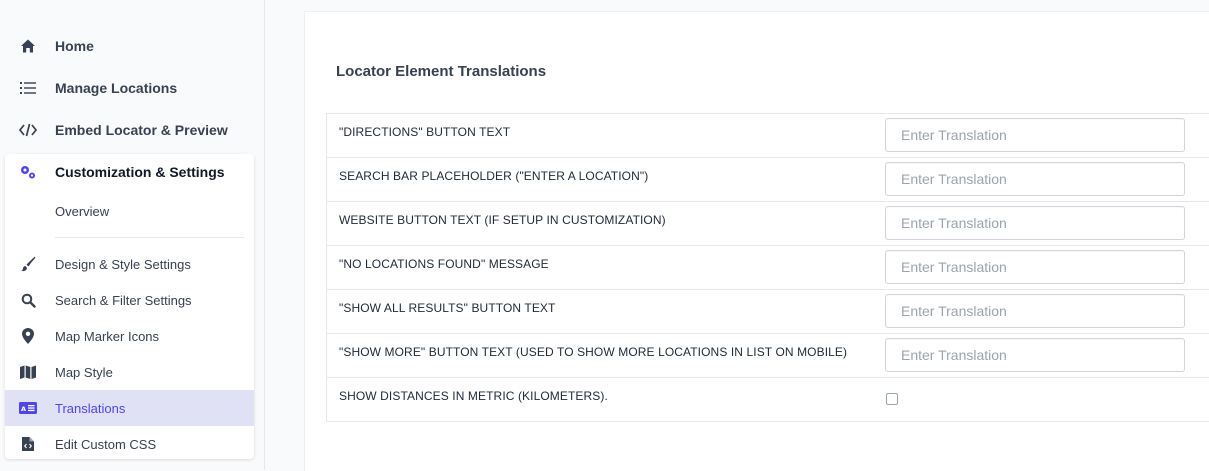 The height and width of the screenshot is (471, 1209). I want to click on row-label: "DIRECTIONS" BUTTON TEXT, so click(425, 132).